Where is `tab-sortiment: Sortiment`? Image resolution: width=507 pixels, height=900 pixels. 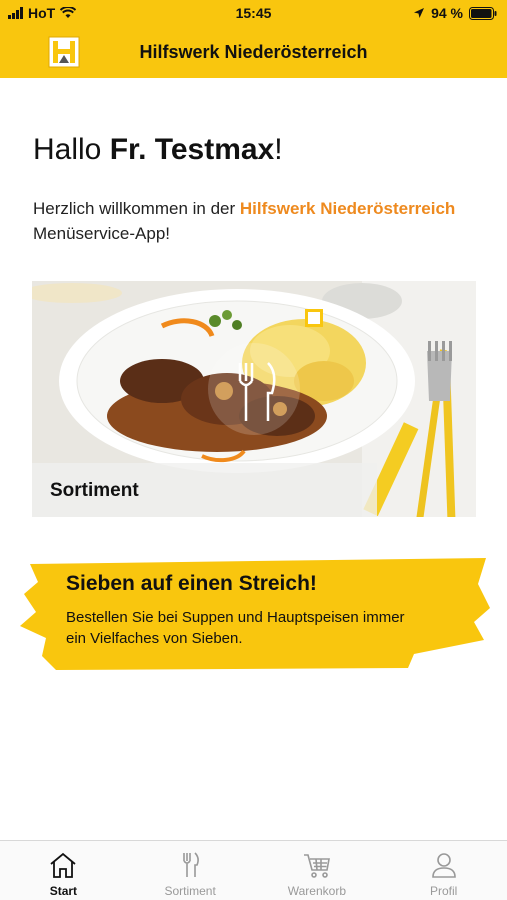
tab-sortiment: Sortiment is located at coordinates (190, 870).